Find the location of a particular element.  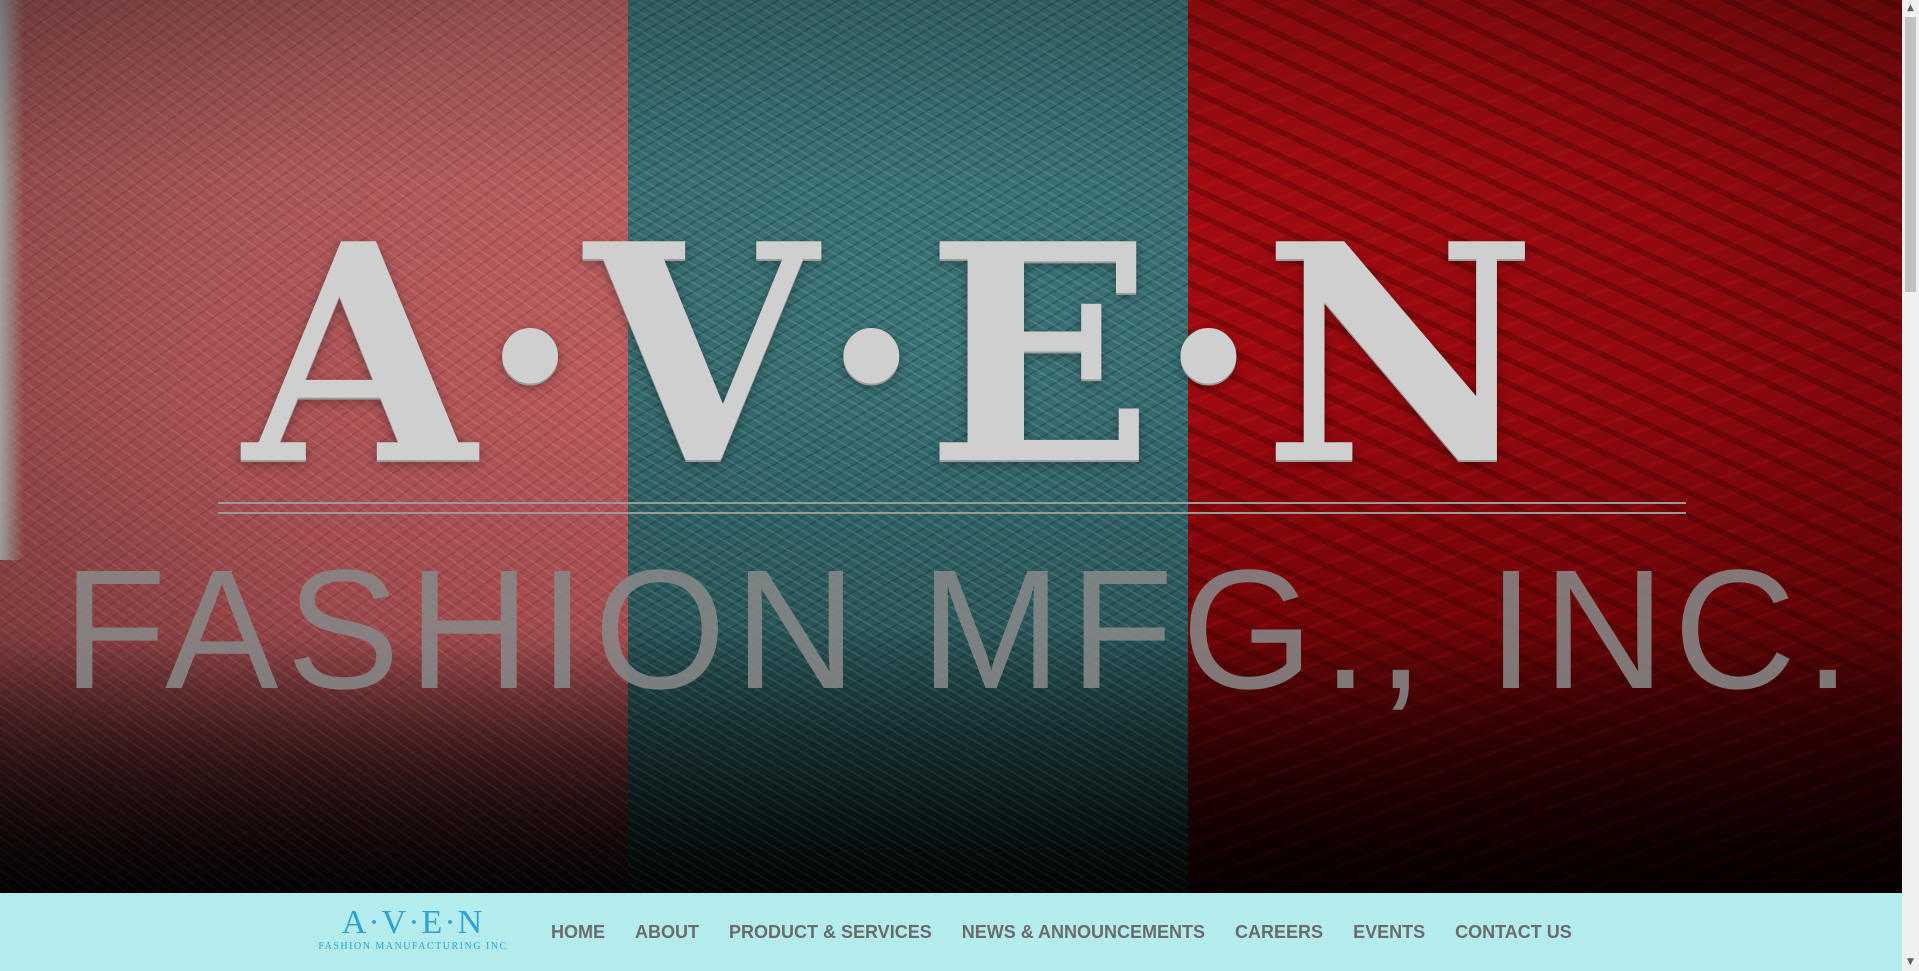

brand-logo: A·V·E·N FASHION MANUFACTURING INC is located at coordinates (413, 929).